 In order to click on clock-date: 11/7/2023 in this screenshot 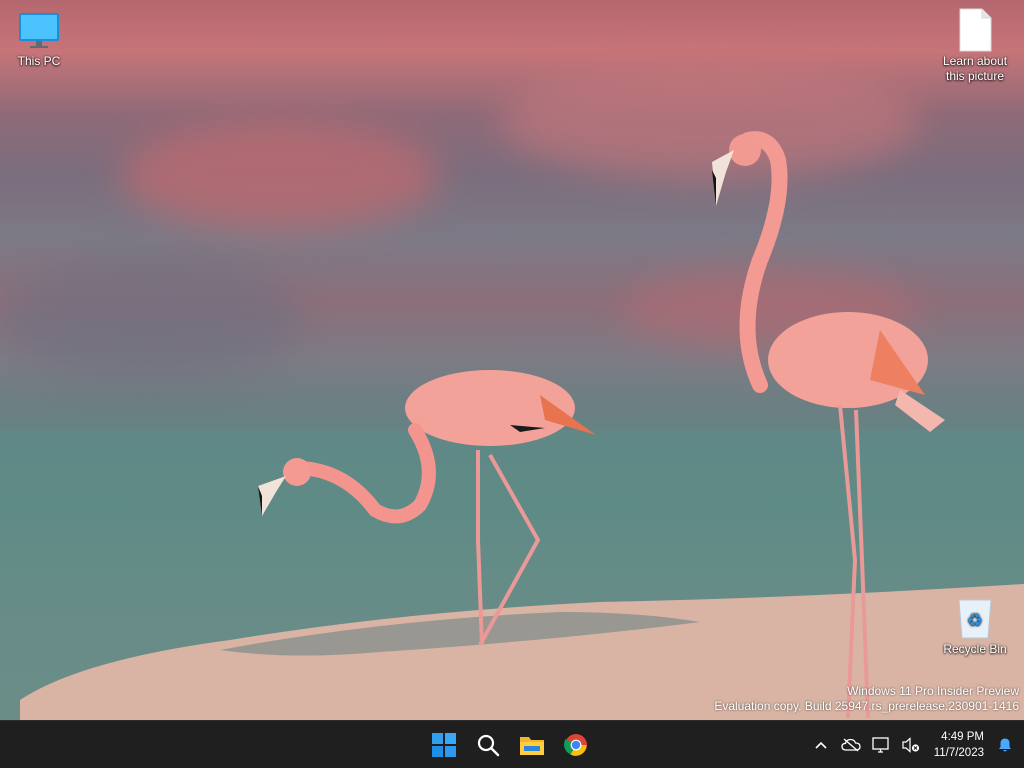, I will do `click(958, 753)`.